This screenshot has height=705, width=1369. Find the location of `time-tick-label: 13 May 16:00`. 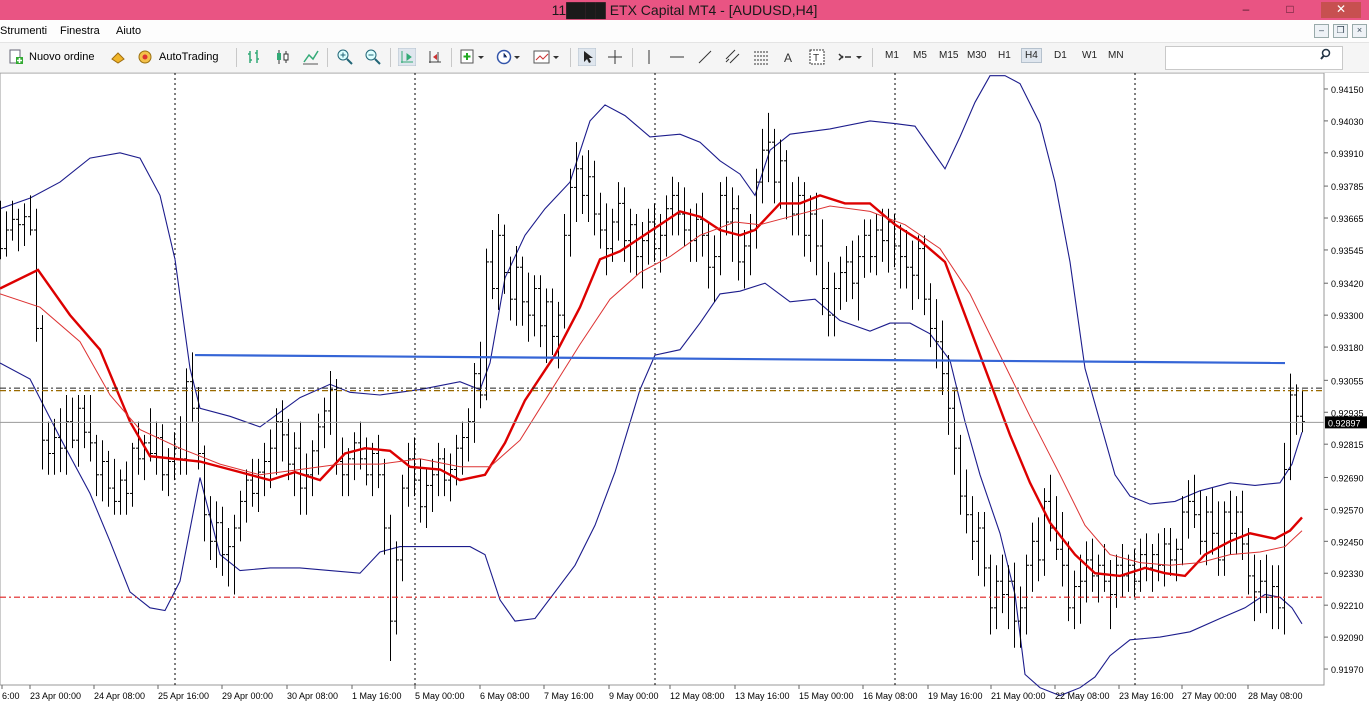

time-tick-label: 13 May 16:00 is located at coordinates (762, 696).